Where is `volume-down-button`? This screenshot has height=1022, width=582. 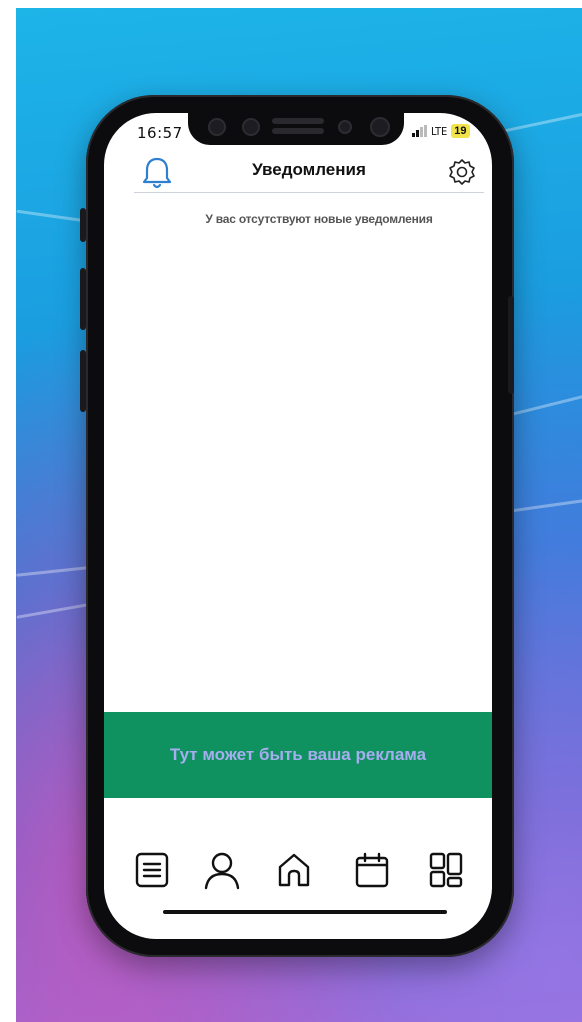
volume-down-button is located at coordinates (83, 381).